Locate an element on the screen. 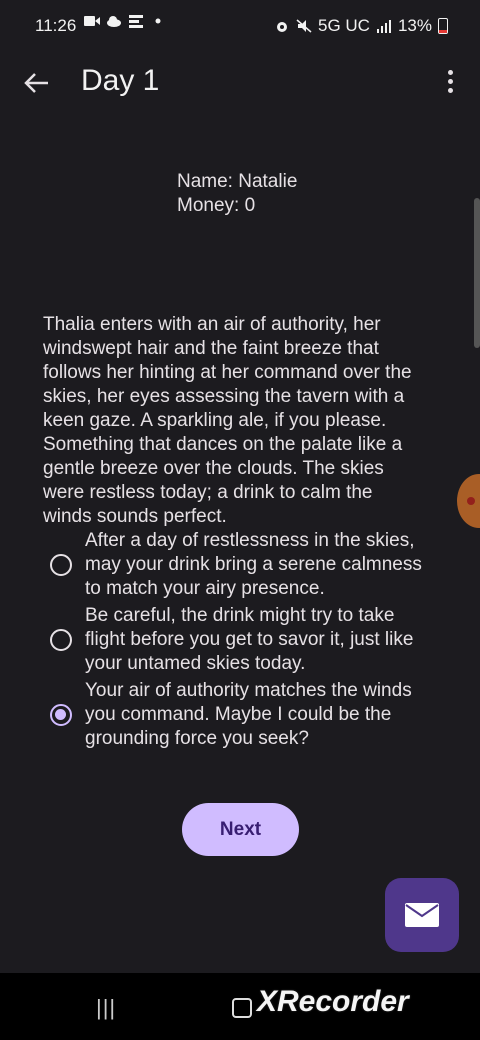  system-nav-bar: ||| XRecorder is located at coordinates (240, 1006).